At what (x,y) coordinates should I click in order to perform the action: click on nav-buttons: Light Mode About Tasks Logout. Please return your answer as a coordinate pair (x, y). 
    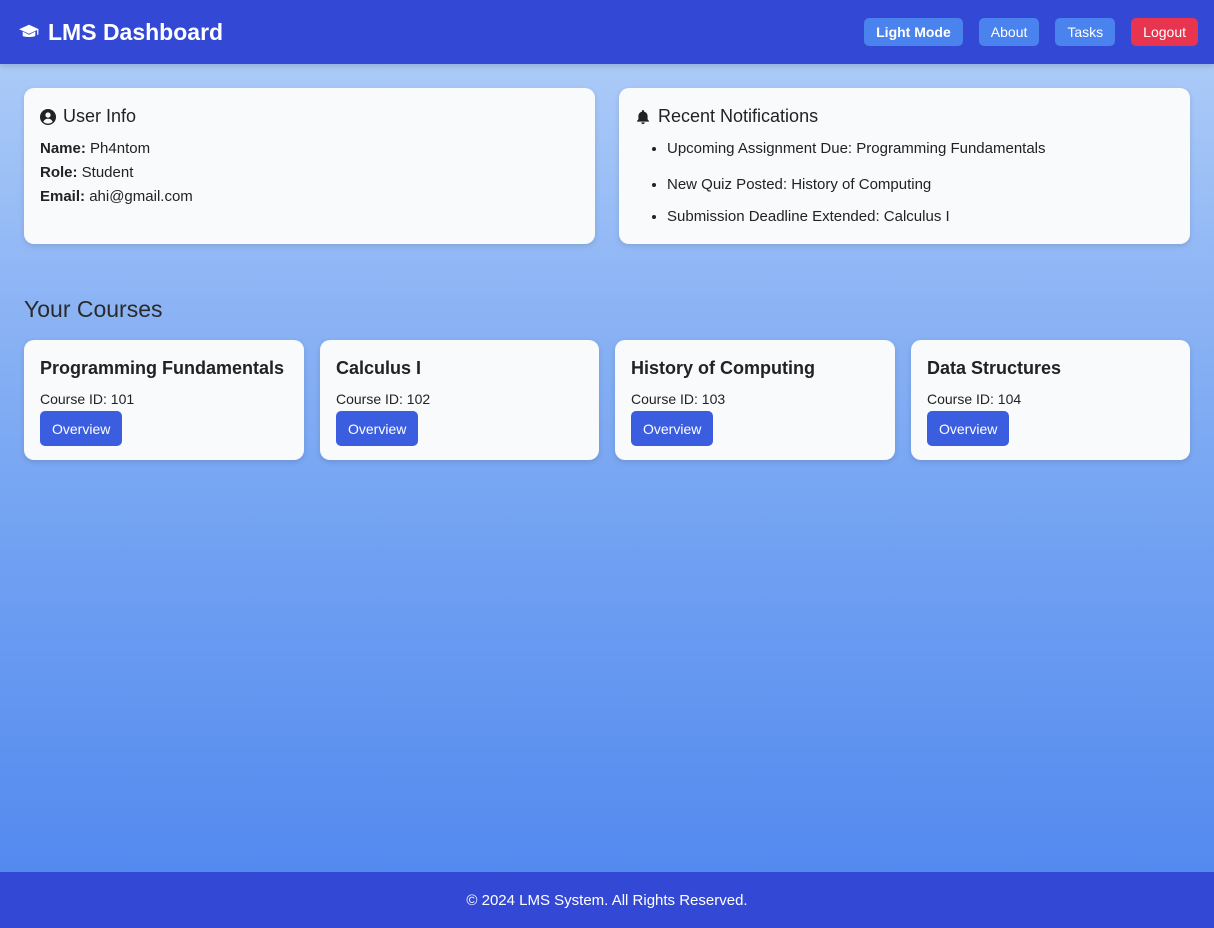
    Looking at the image, I should click on (1031, 32).